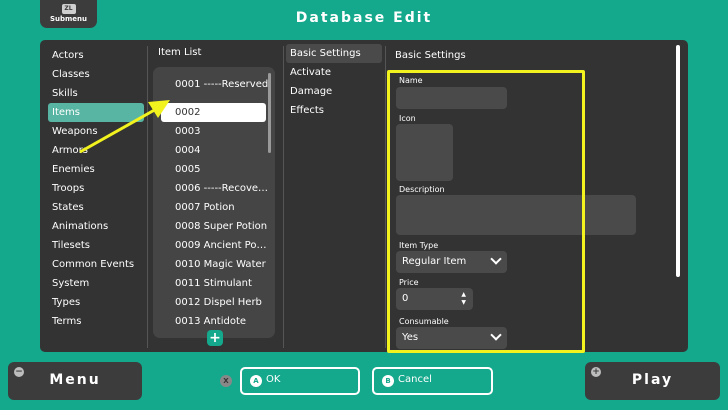 The image size is (728, 410). What do you see at coordinates (334, 53) in the screenshot?
I see `tab-basic-settings: Basic Settings` at bounding box center [334, 53].